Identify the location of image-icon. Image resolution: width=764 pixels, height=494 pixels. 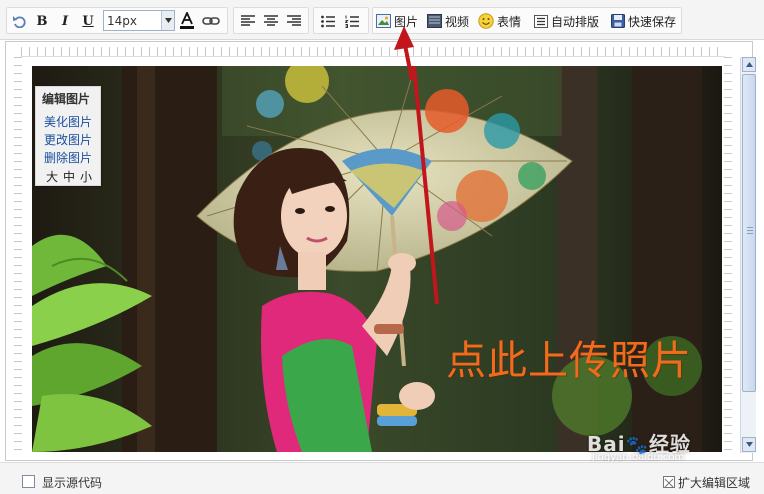
(383, 21).